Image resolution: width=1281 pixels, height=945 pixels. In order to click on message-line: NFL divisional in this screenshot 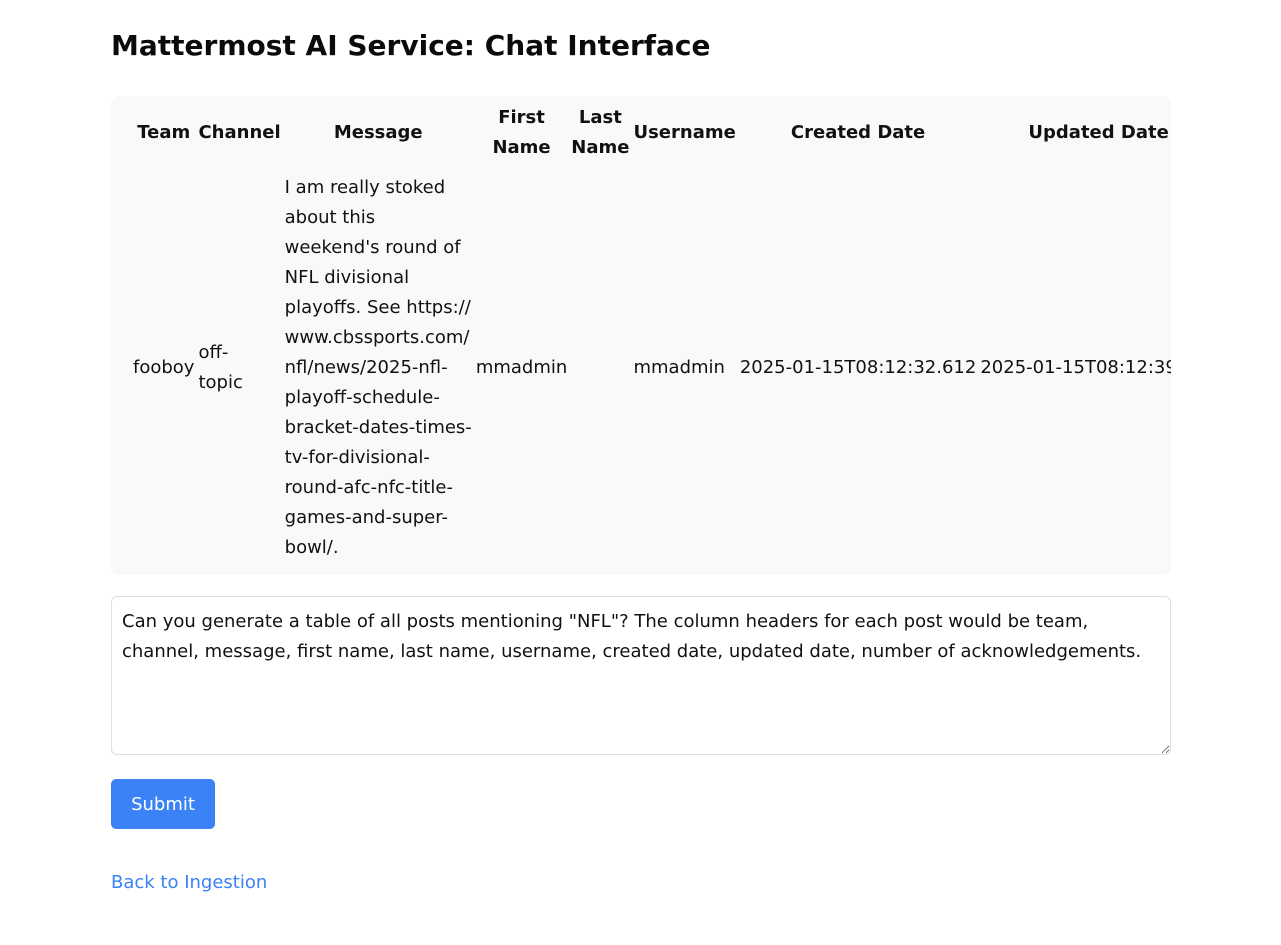, I will do `click(347, 277)`.